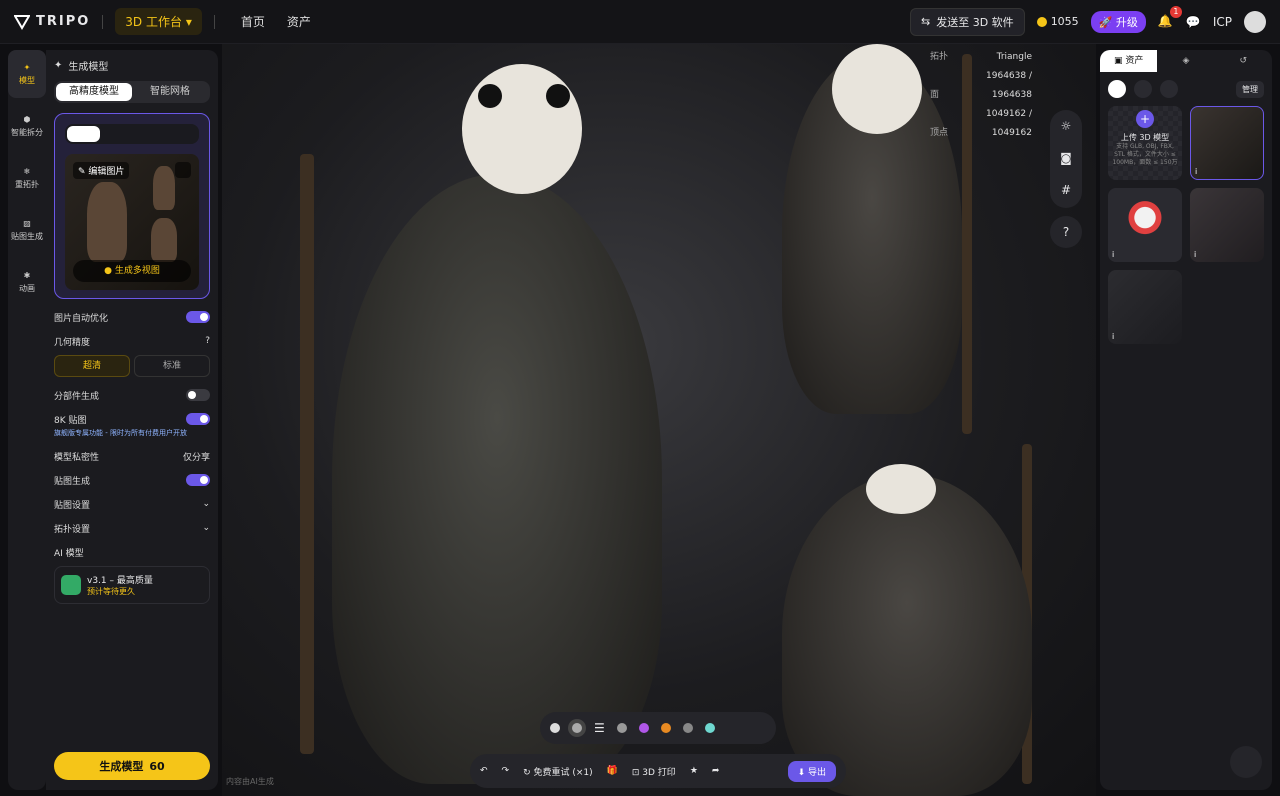 The height and width of the screenshot is (796, 1280). What do you see at coordinates (27, 178) in the screenshot?
I see `rail-item-retopo: ❄ 重拓扑` at bounding box center [27, 178].